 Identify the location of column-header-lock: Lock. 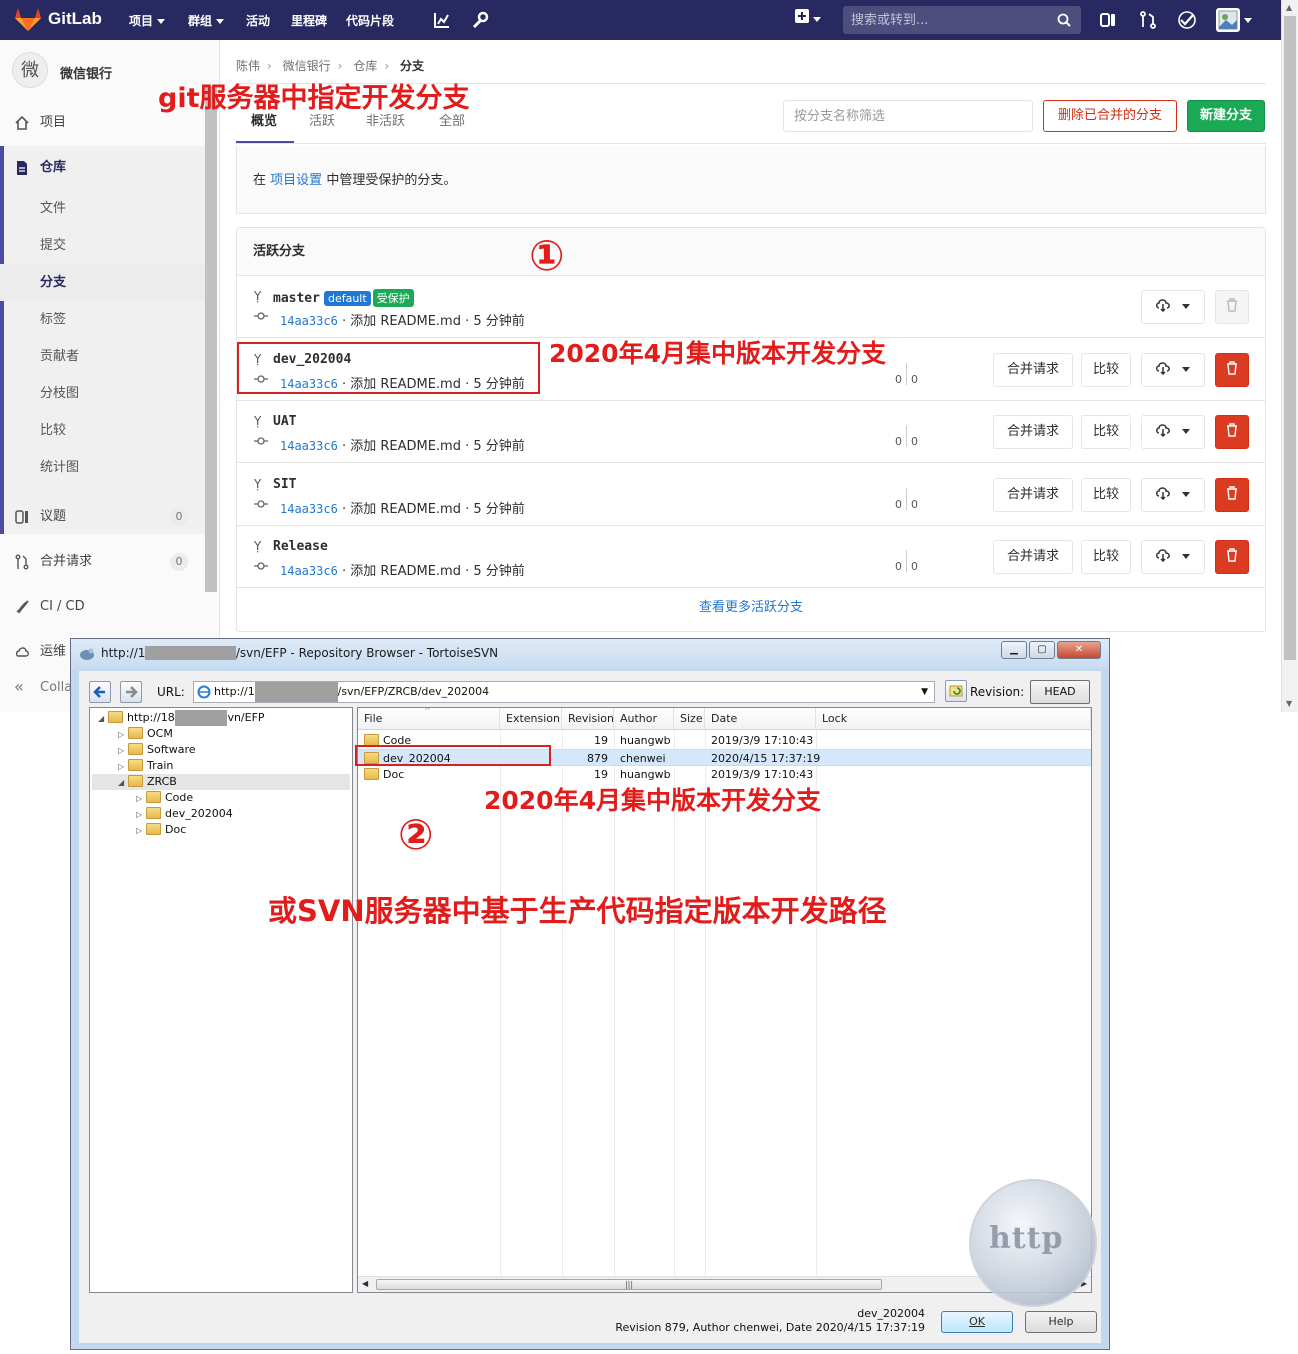
(953, 719).